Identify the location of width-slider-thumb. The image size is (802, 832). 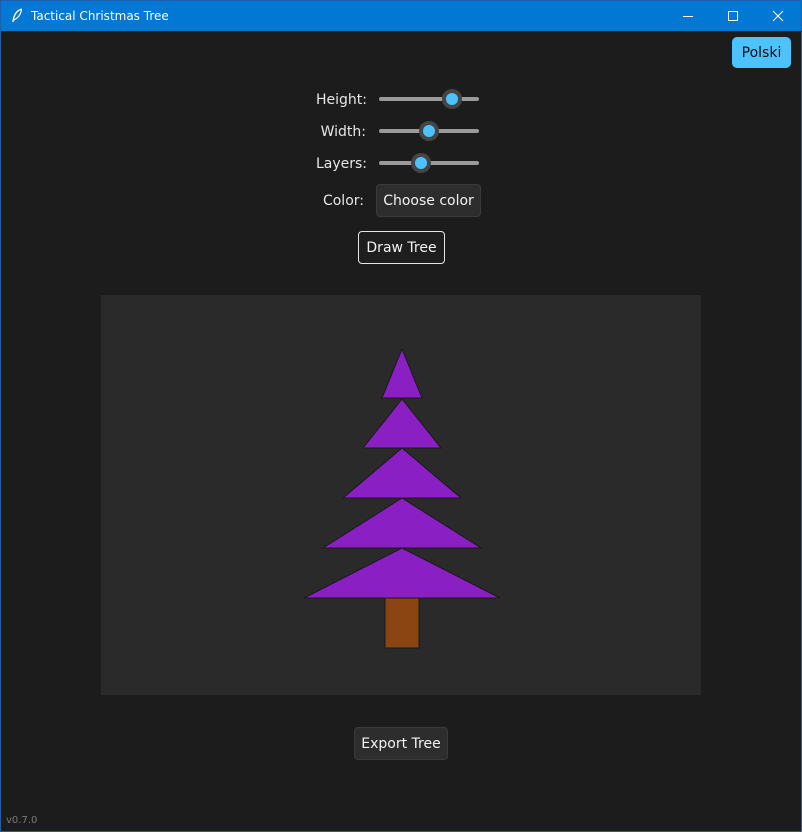
(429, 131).